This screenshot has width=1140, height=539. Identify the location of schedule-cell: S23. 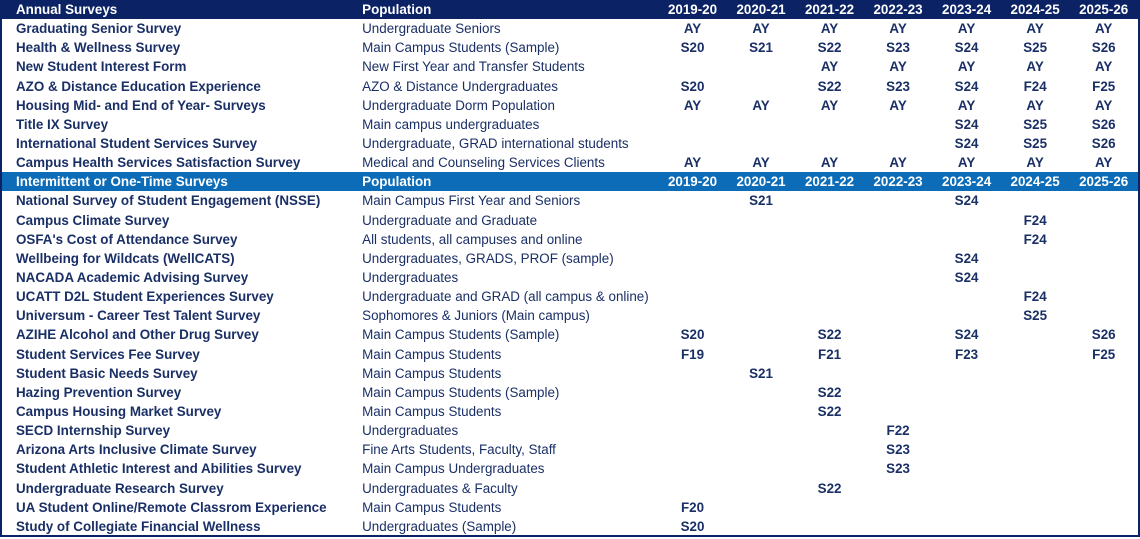
(898, 469).